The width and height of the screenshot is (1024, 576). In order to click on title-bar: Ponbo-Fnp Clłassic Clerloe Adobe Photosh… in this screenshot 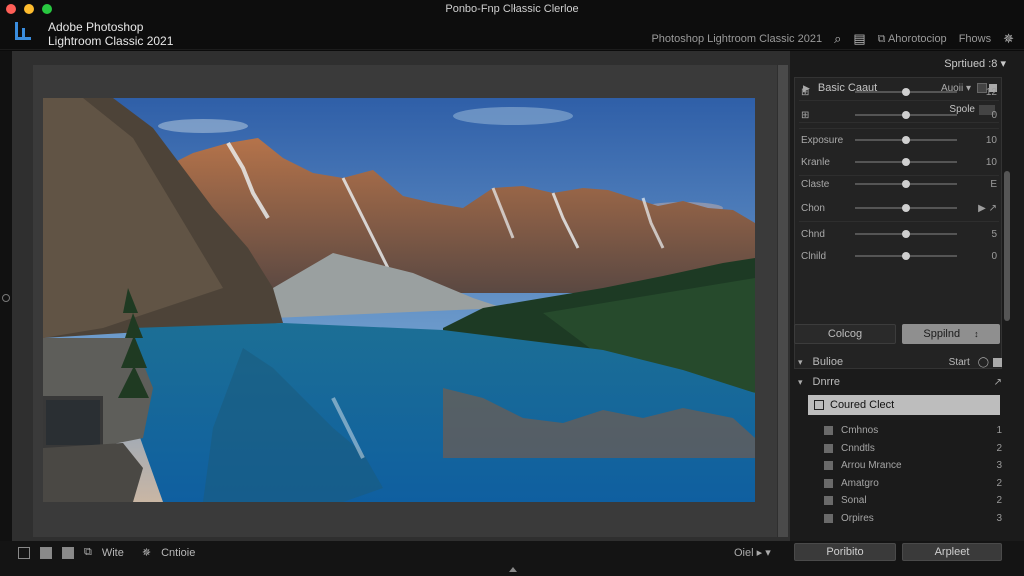, I will do `click(512, 25)`.